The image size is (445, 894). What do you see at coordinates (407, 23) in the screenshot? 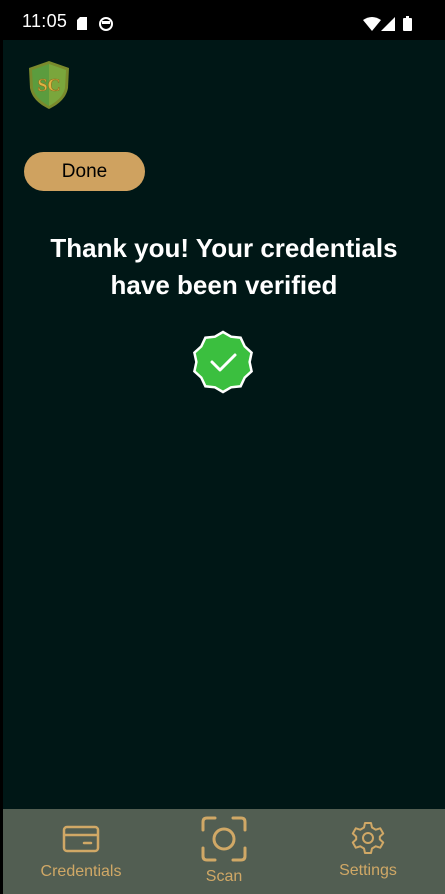
I see `battery-icon` at bounding box center [407, 23].